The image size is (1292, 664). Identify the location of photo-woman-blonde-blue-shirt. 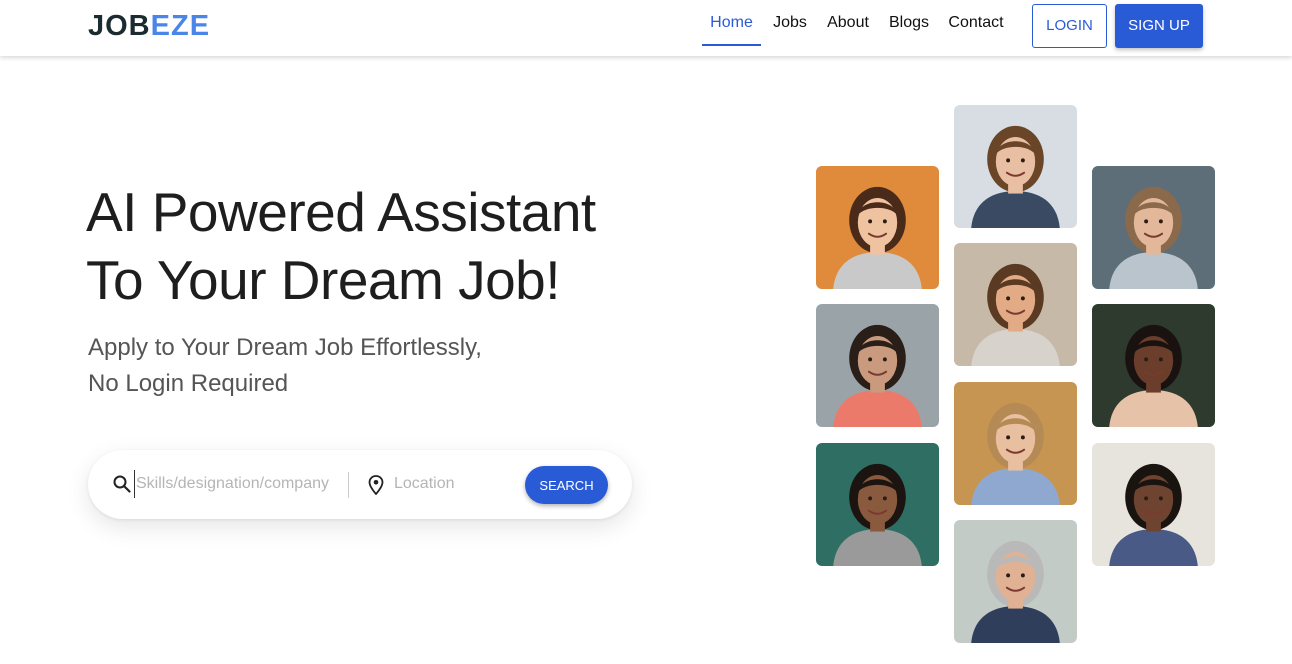
(1015, 443).